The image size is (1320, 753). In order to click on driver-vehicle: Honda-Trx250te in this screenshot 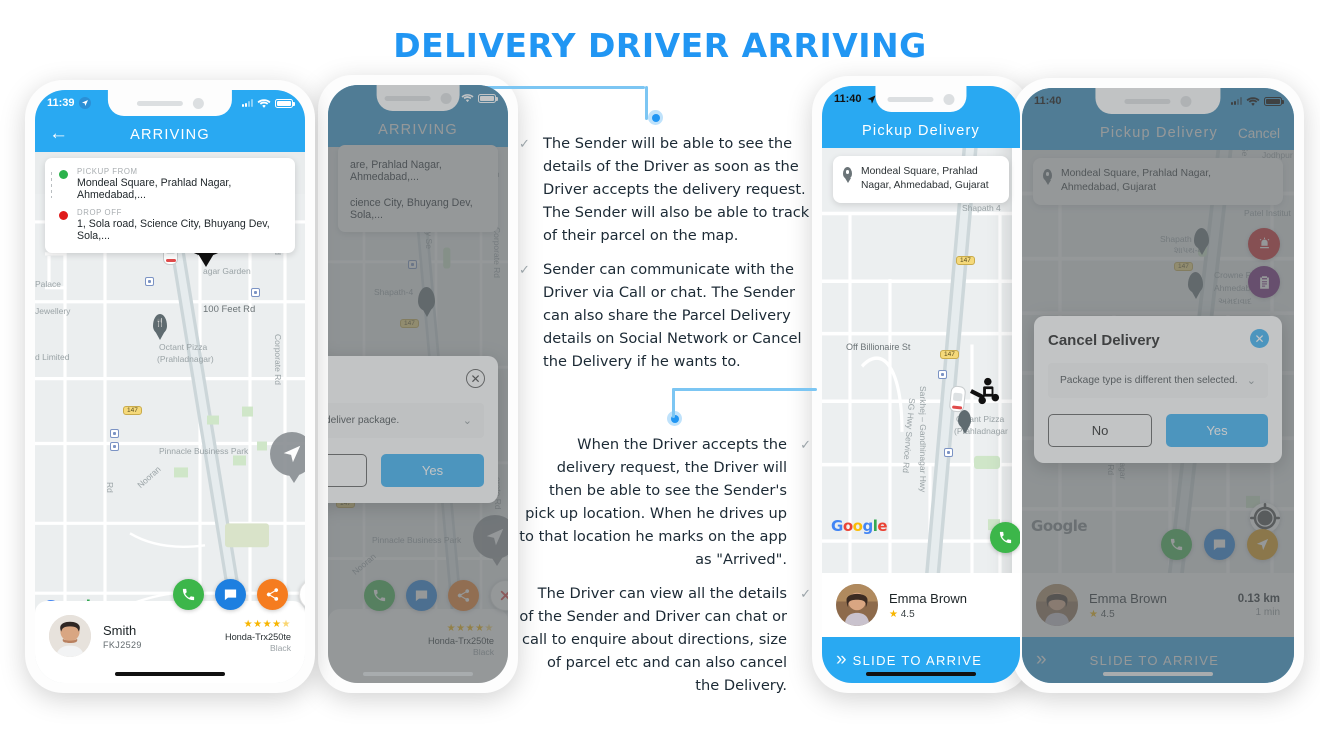, I will do `click(257, 637)`.